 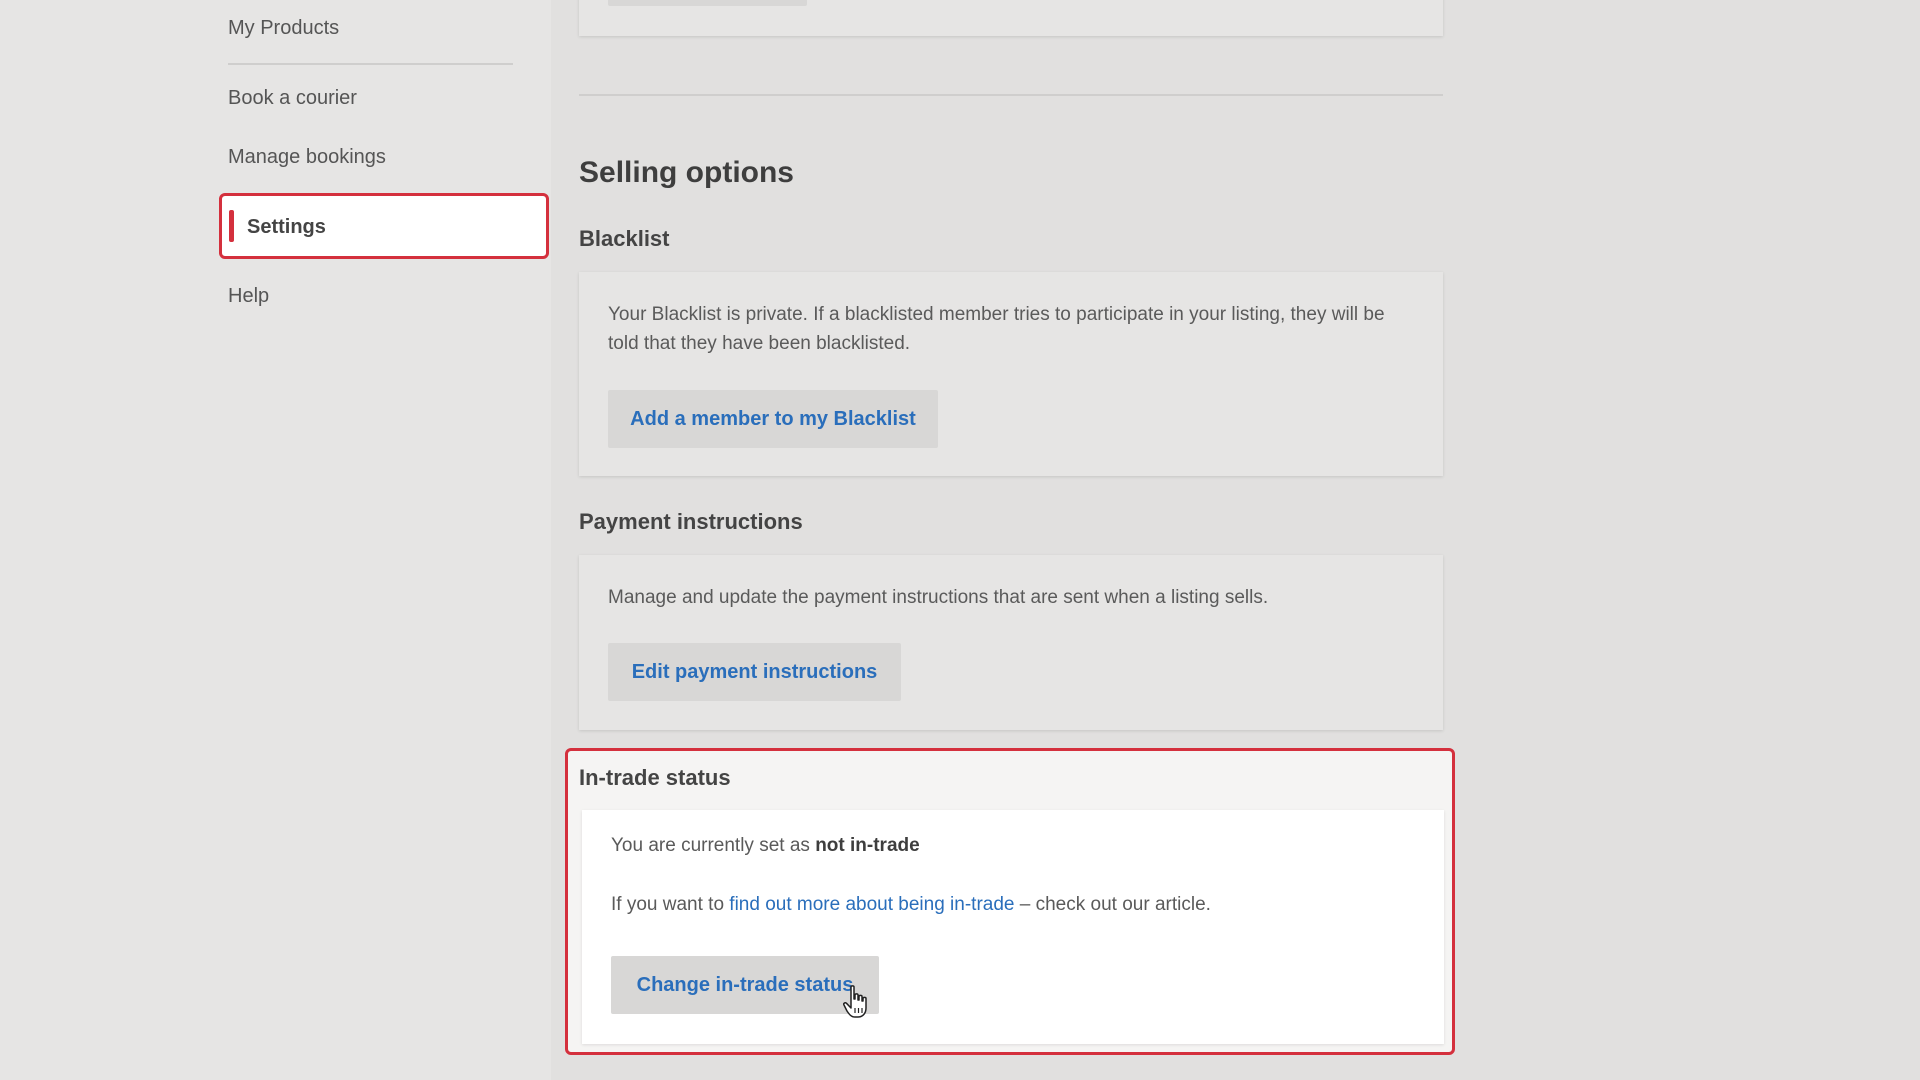 I want to click on change-intrade-status-button: Change in-trade status, so click(x=745, y=985).